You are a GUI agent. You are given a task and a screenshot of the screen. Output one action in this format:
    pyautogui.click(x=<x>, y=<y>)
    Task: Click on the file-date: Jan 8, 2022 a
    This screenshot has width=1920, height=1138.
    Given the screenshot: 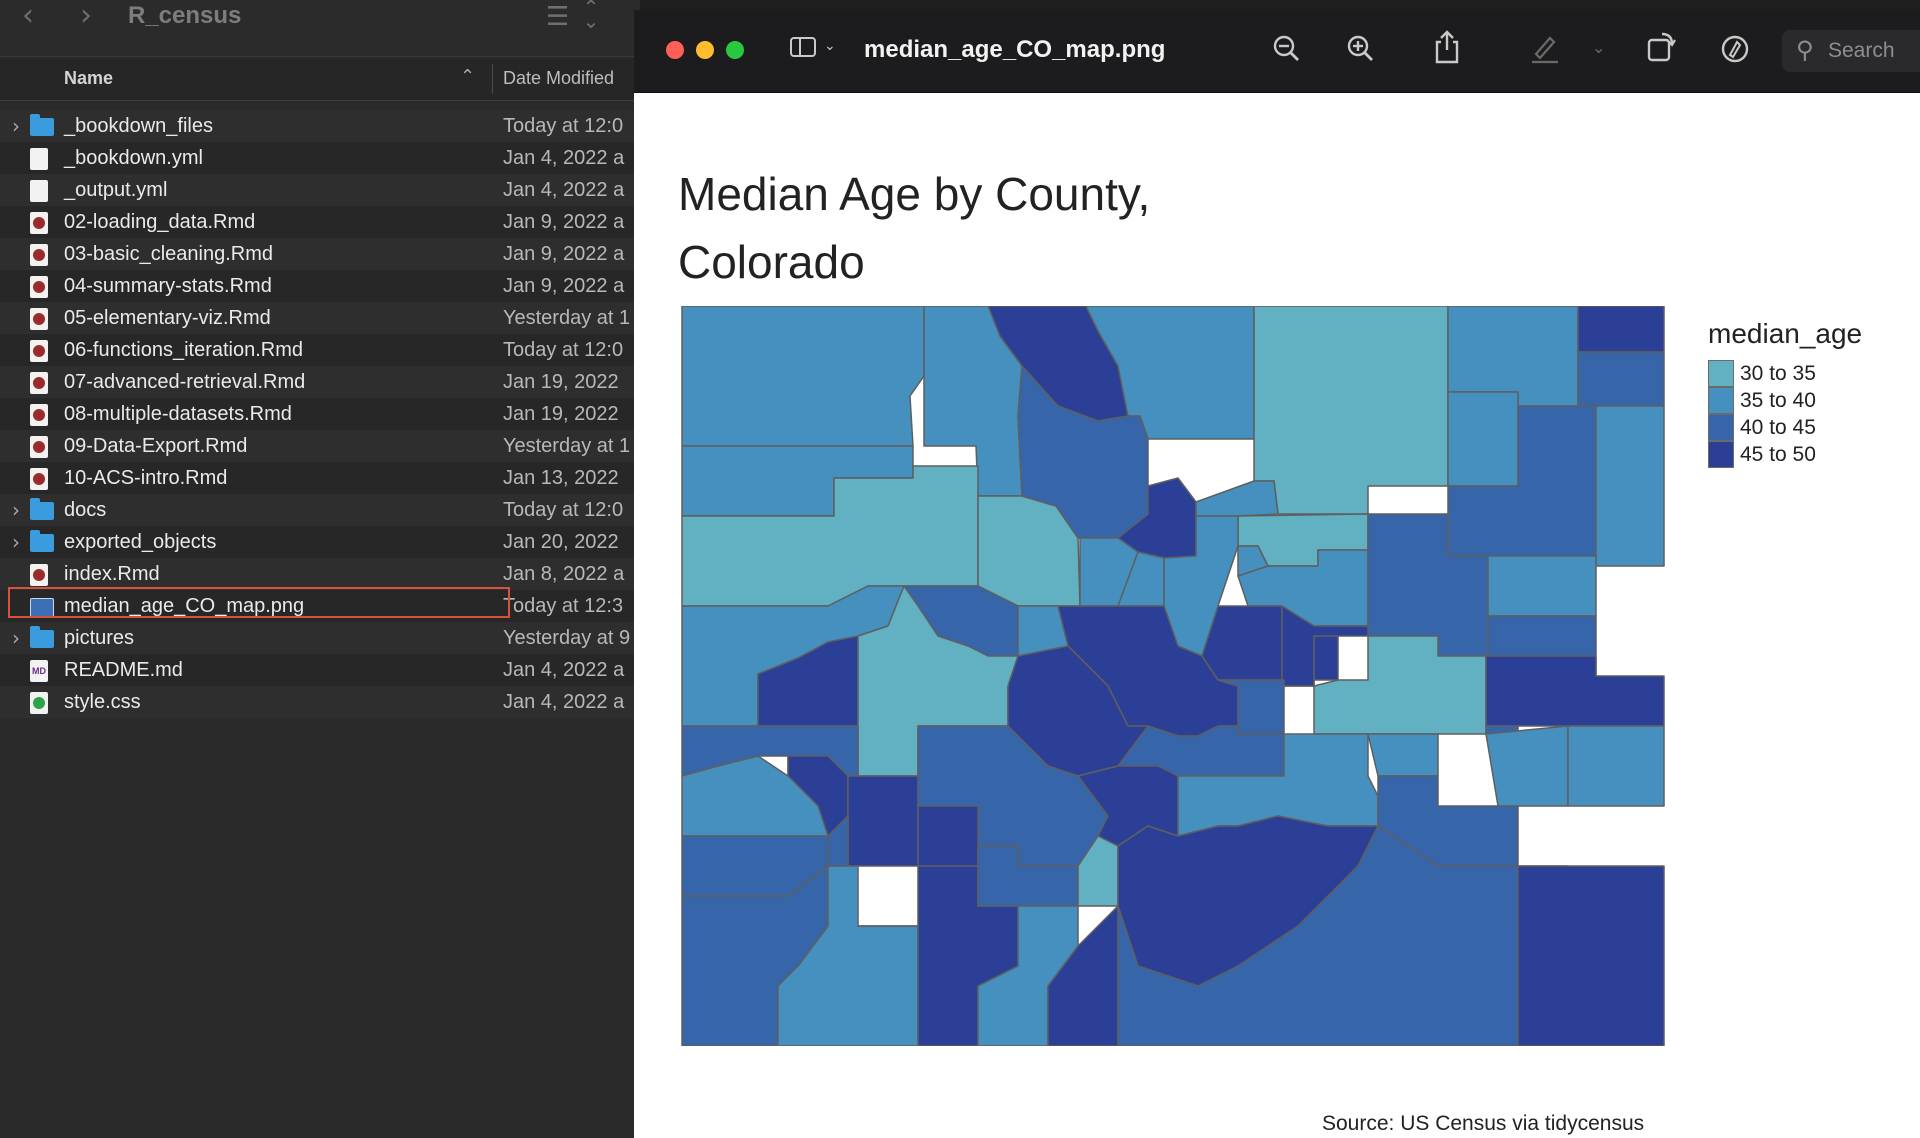 What is the action you would take?
    pyautogui.click(x=564, y=574)
    